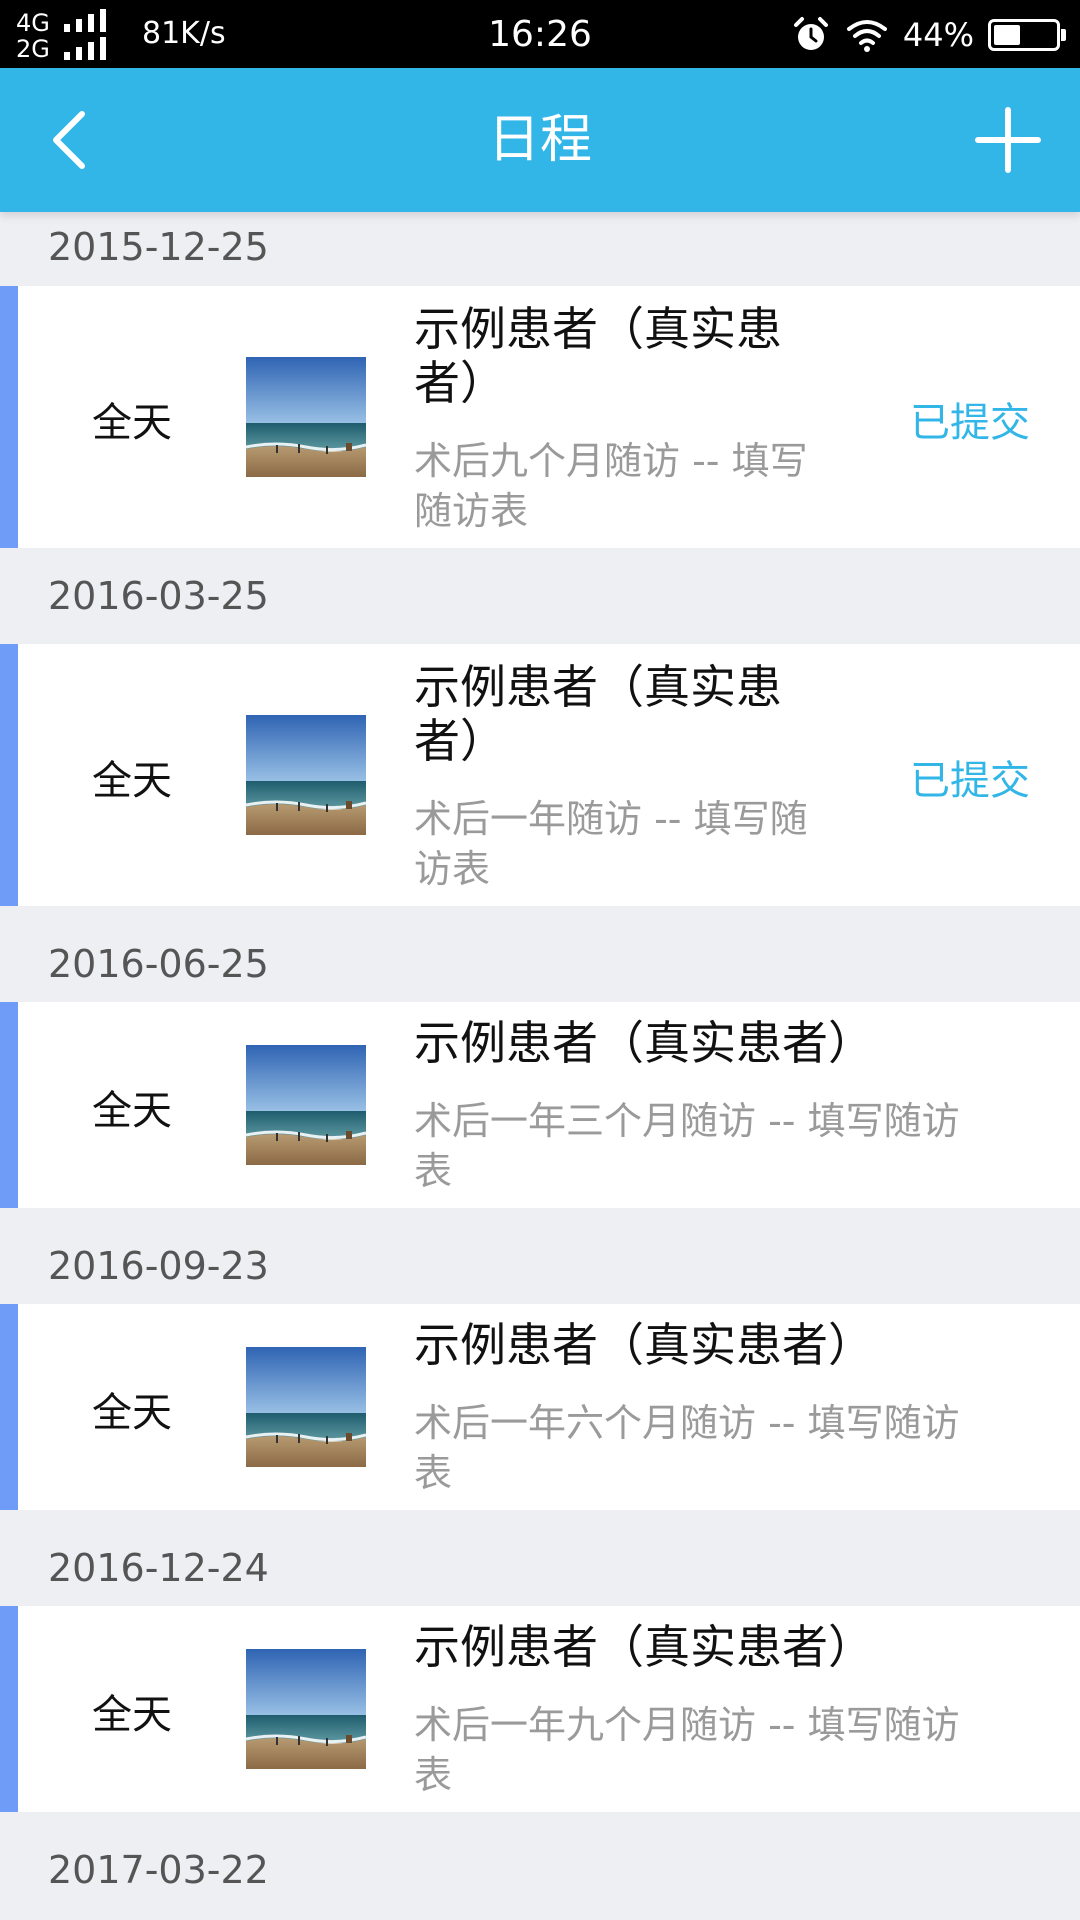 This screenshot has width=1080, height=1920. I want to click on alarm-icon, so click(810, 33).